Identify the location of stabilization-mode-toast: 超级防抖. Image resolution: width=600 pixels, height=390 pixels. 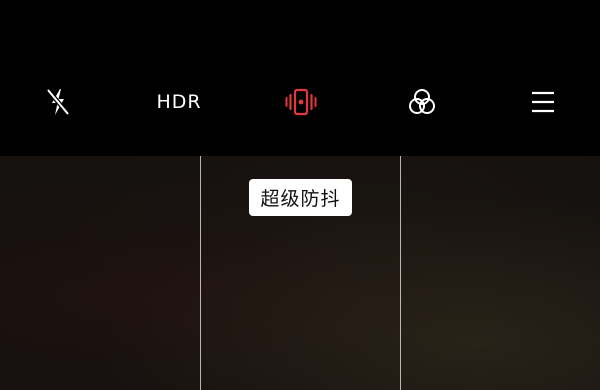
(300, 197).